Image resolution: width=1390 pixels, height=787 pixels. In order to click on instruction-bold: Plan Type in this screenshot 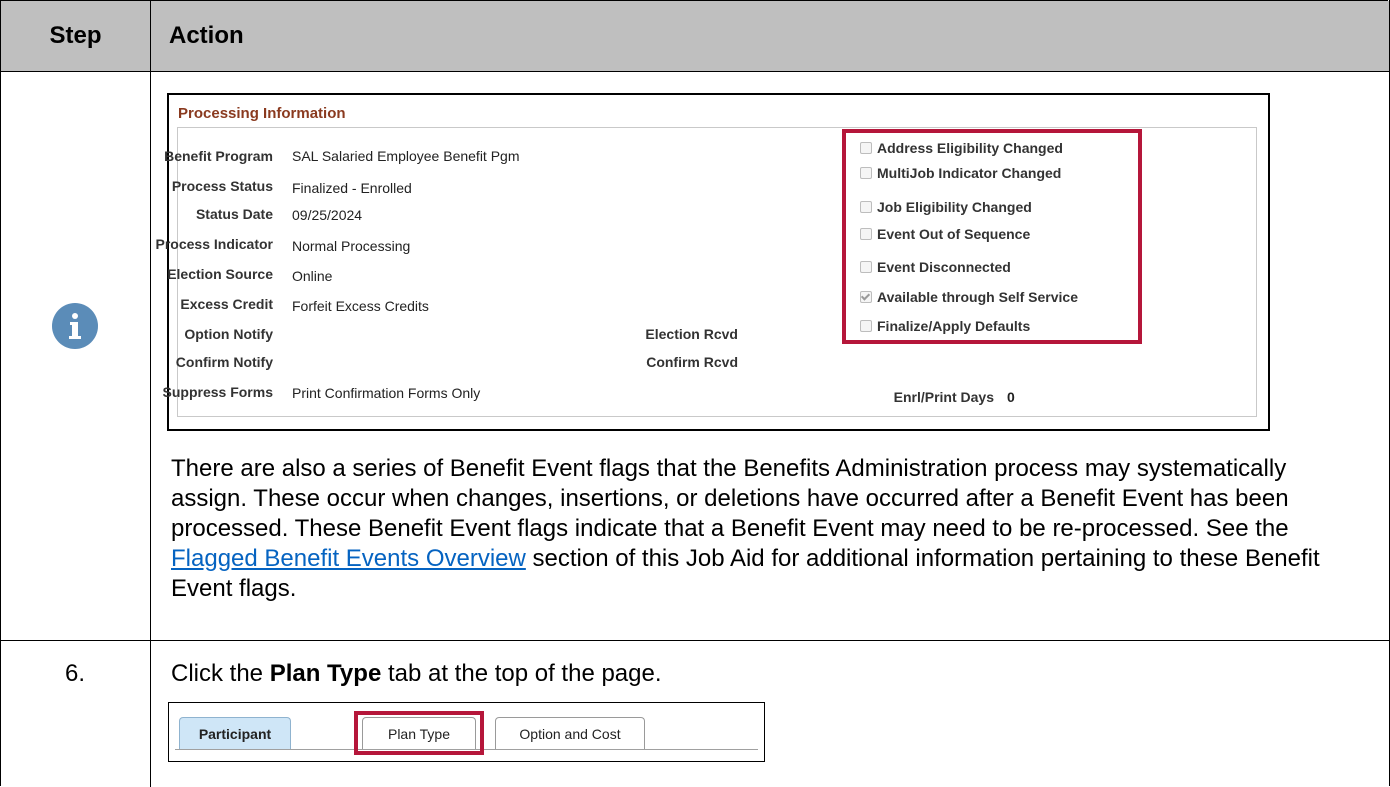, I will do `click(325, 673)`.